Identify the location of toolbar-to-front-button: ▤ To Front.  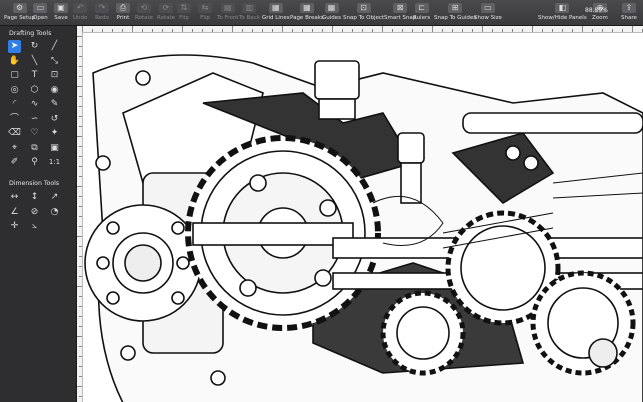
(227, 13).